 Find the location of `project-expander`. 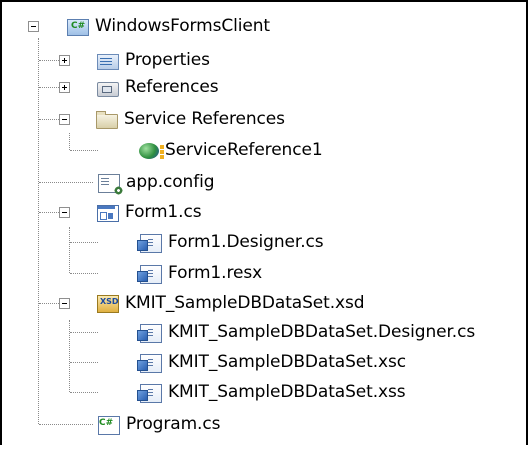

project-expander is located at coordinates (33, 26).